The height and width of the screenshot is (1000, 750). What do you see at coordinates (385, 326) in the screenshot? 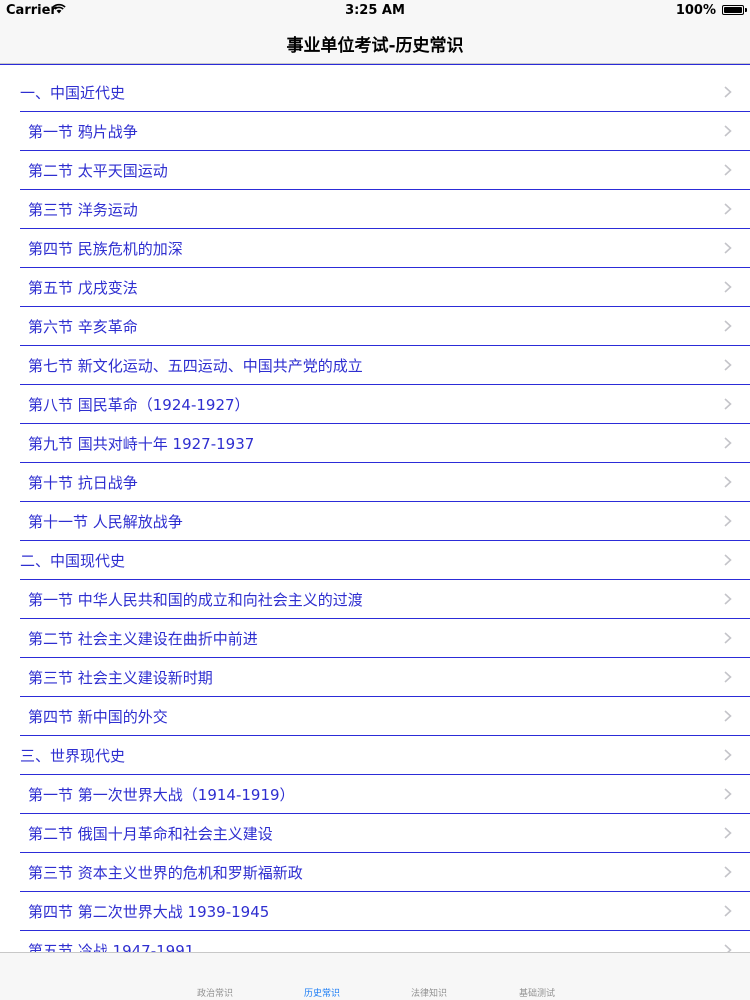
I see `list-item: 第六节 辛亥革命` at bounding box center [385, 326].